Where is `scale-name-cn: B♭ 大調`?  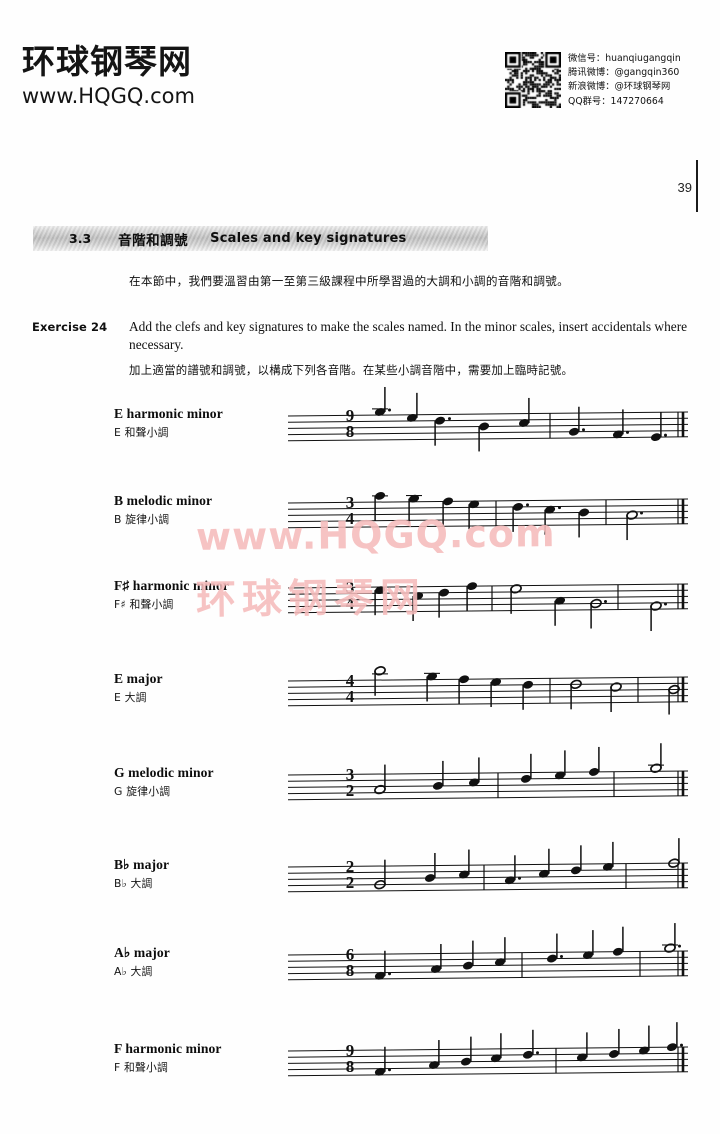 scale-name-cn: B♭ 大調 is located at coordinates (133, 883).